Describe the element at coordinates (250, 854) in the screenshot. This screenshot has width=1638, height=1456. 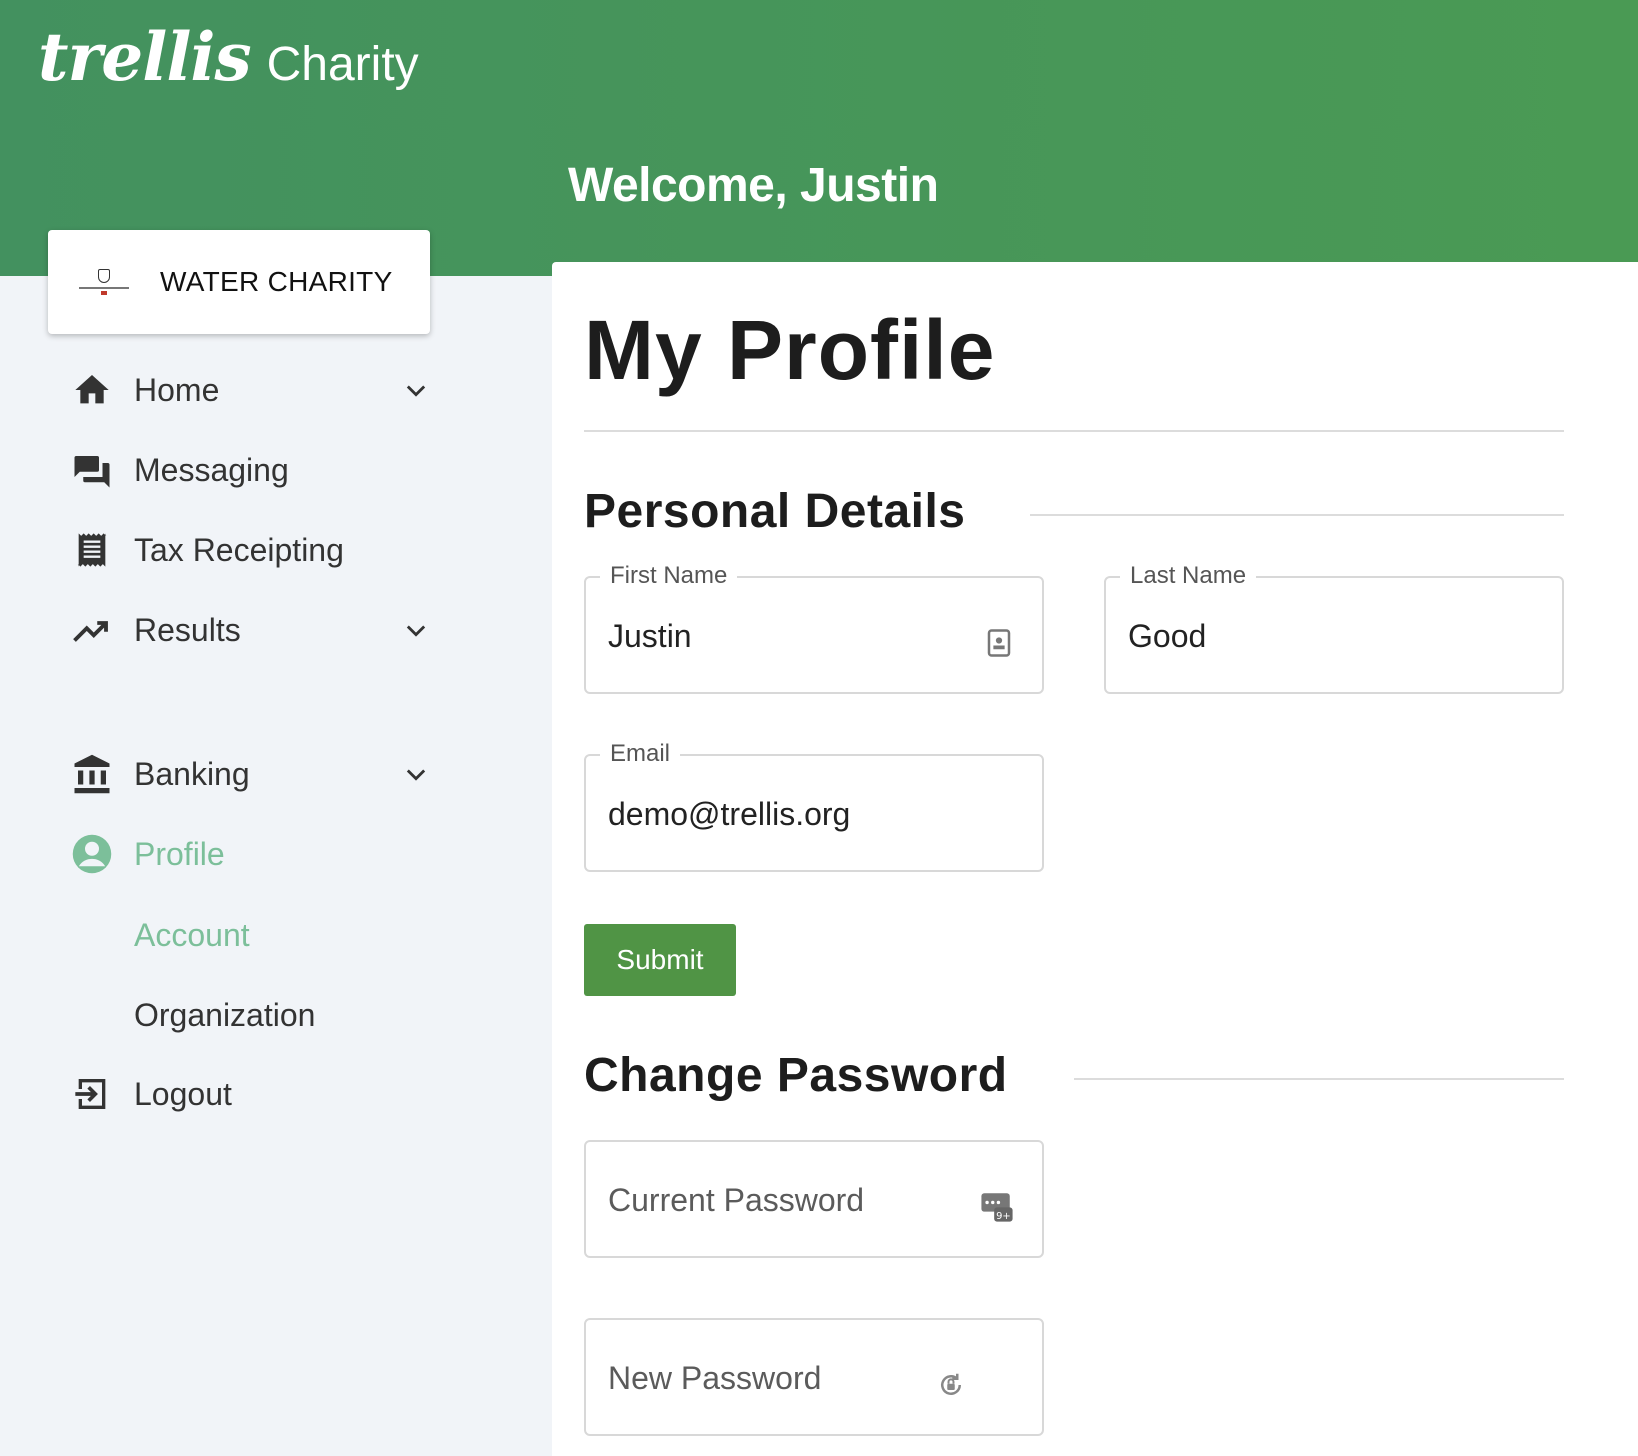
I see `sidebar-item-profile: Profile` at that location.